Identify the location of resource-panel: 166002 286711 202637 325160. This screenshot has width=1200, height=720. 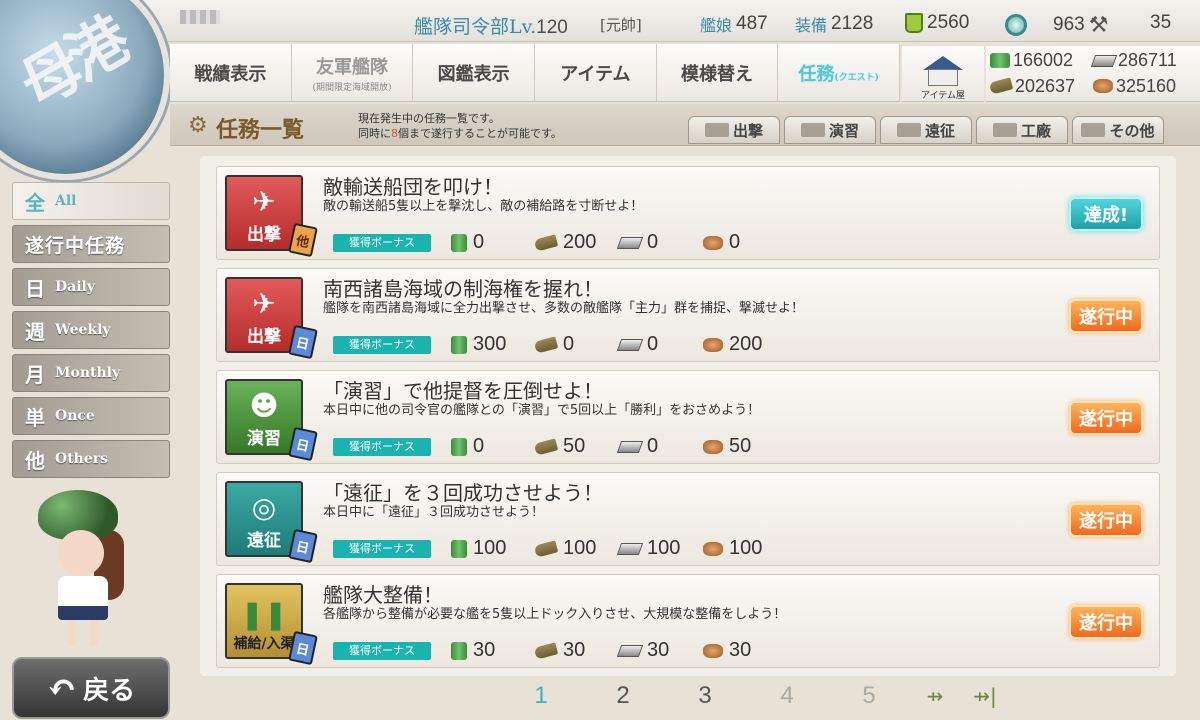
(1093, 74).